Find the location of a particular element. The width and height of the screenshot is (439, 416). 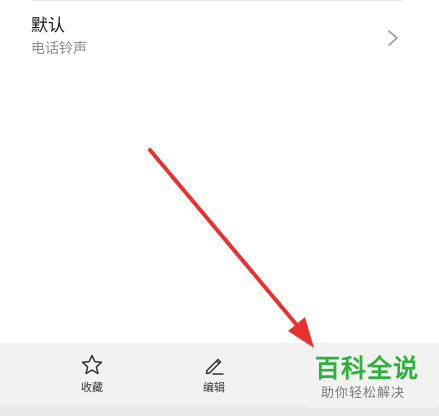

edit-button: 编辑 is located at coordinates (214, 377).